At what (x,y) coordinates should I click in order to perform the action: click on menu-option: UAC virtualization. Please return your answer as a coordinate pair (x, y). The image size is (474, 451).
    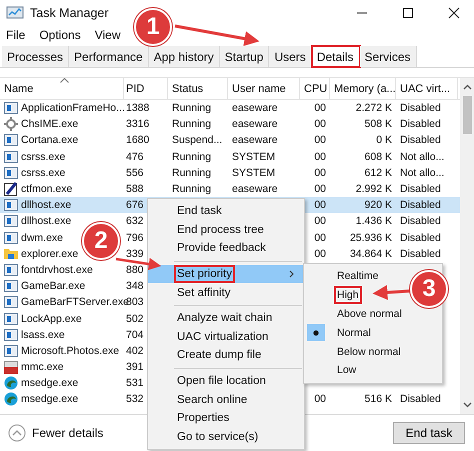
    Looking at the image, I should click on (226, 337).